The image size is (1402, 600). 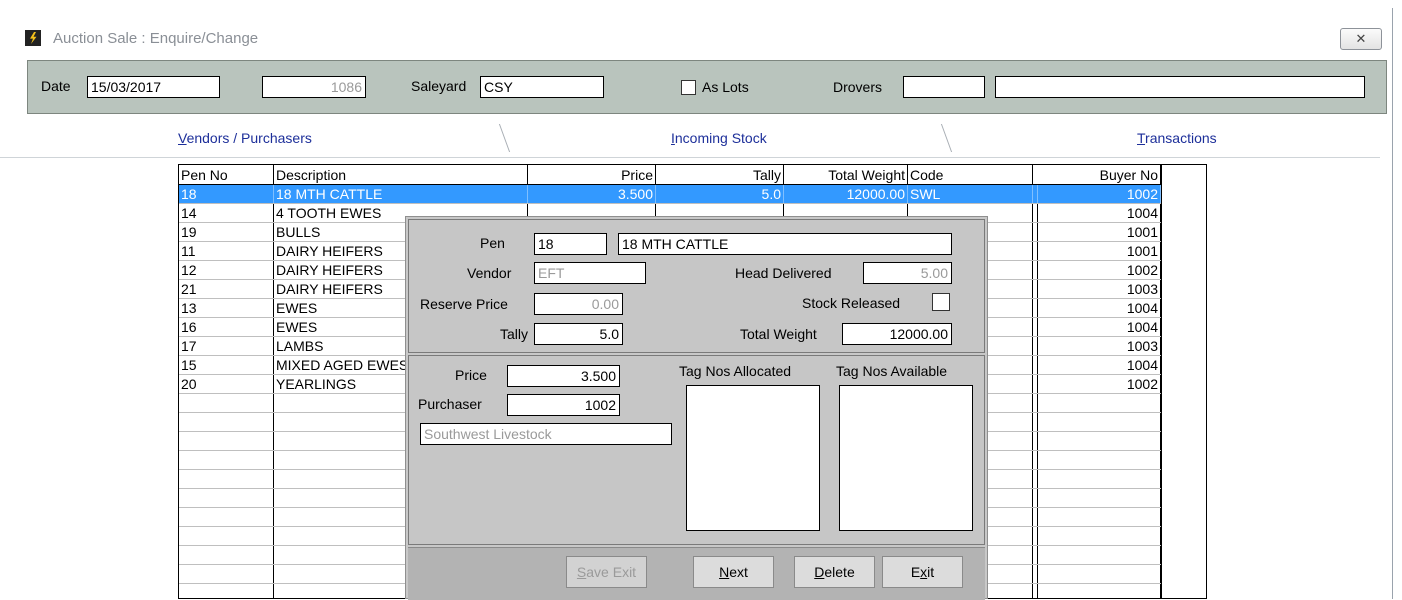 I want to click on drovers-code-field, so click(x=944, y=87).